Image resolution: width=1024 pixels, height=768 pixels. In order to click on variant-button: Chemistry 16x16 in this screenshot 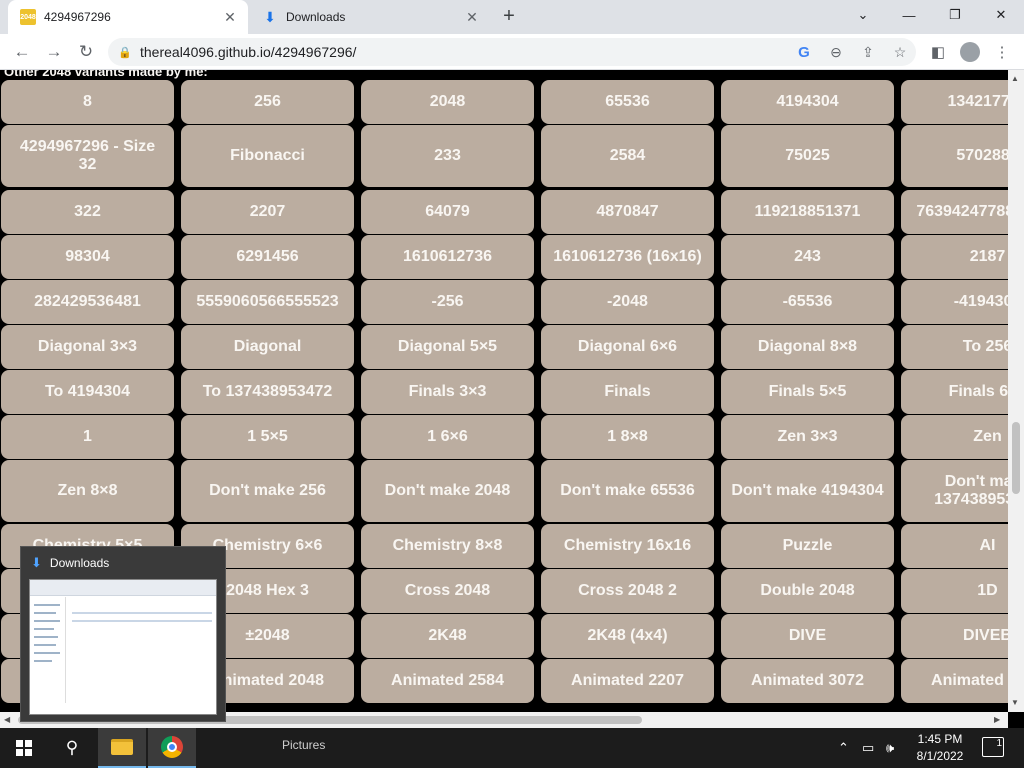, I will do `click(627, 546)`.